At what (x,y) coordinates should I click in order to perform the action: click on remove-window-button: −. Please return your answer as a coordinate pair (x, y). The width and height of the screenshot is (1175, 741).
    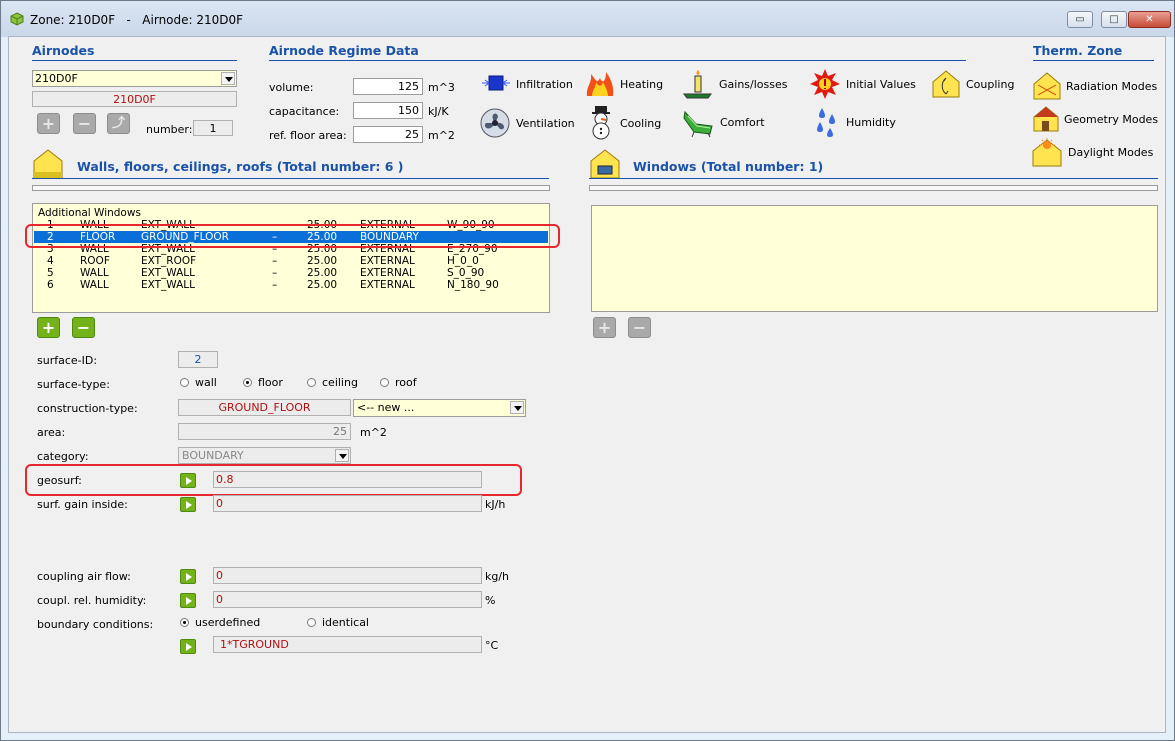
    Looking at the image, I should click on (639, 327).